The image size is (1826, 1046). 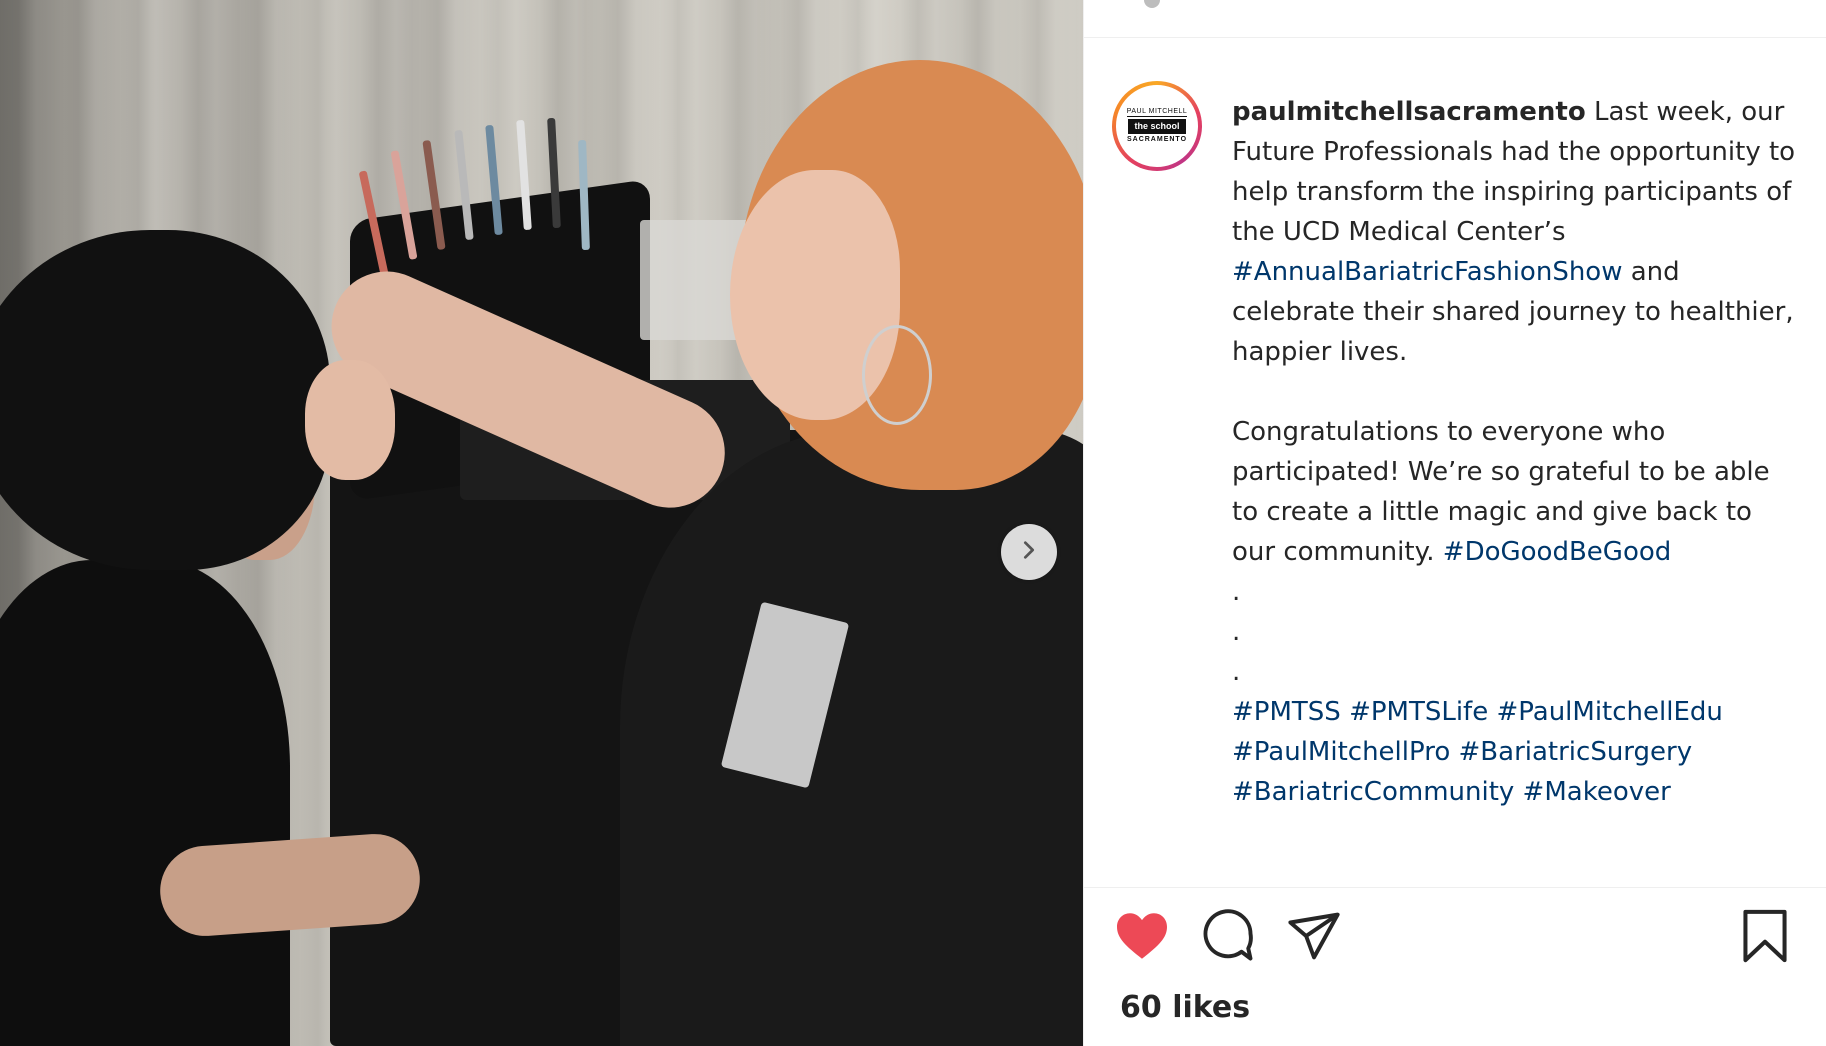 What do you see at coordinates (1609, 712) in the screenshot?
I see `hashtag-link: #PaulMitchellEdu` at bounding box center [1609, 712].